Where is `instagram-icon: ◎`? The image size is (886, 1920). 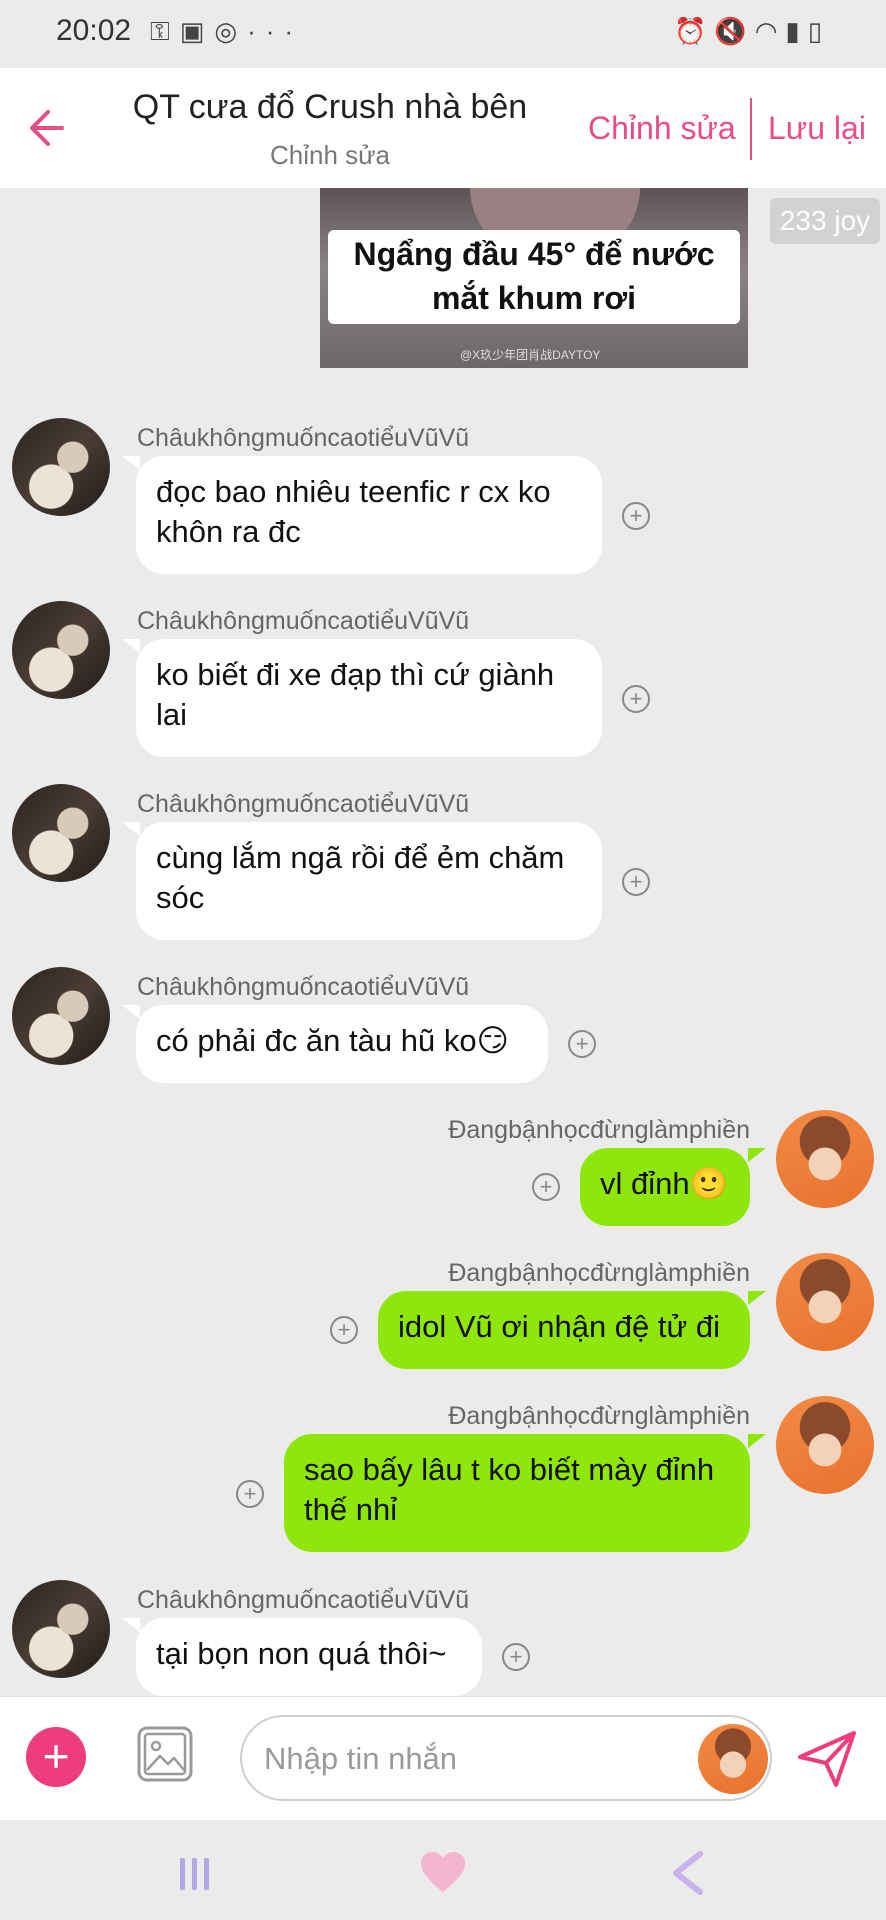 instagram-icon: ◎ is located at coordinates (231, 31).